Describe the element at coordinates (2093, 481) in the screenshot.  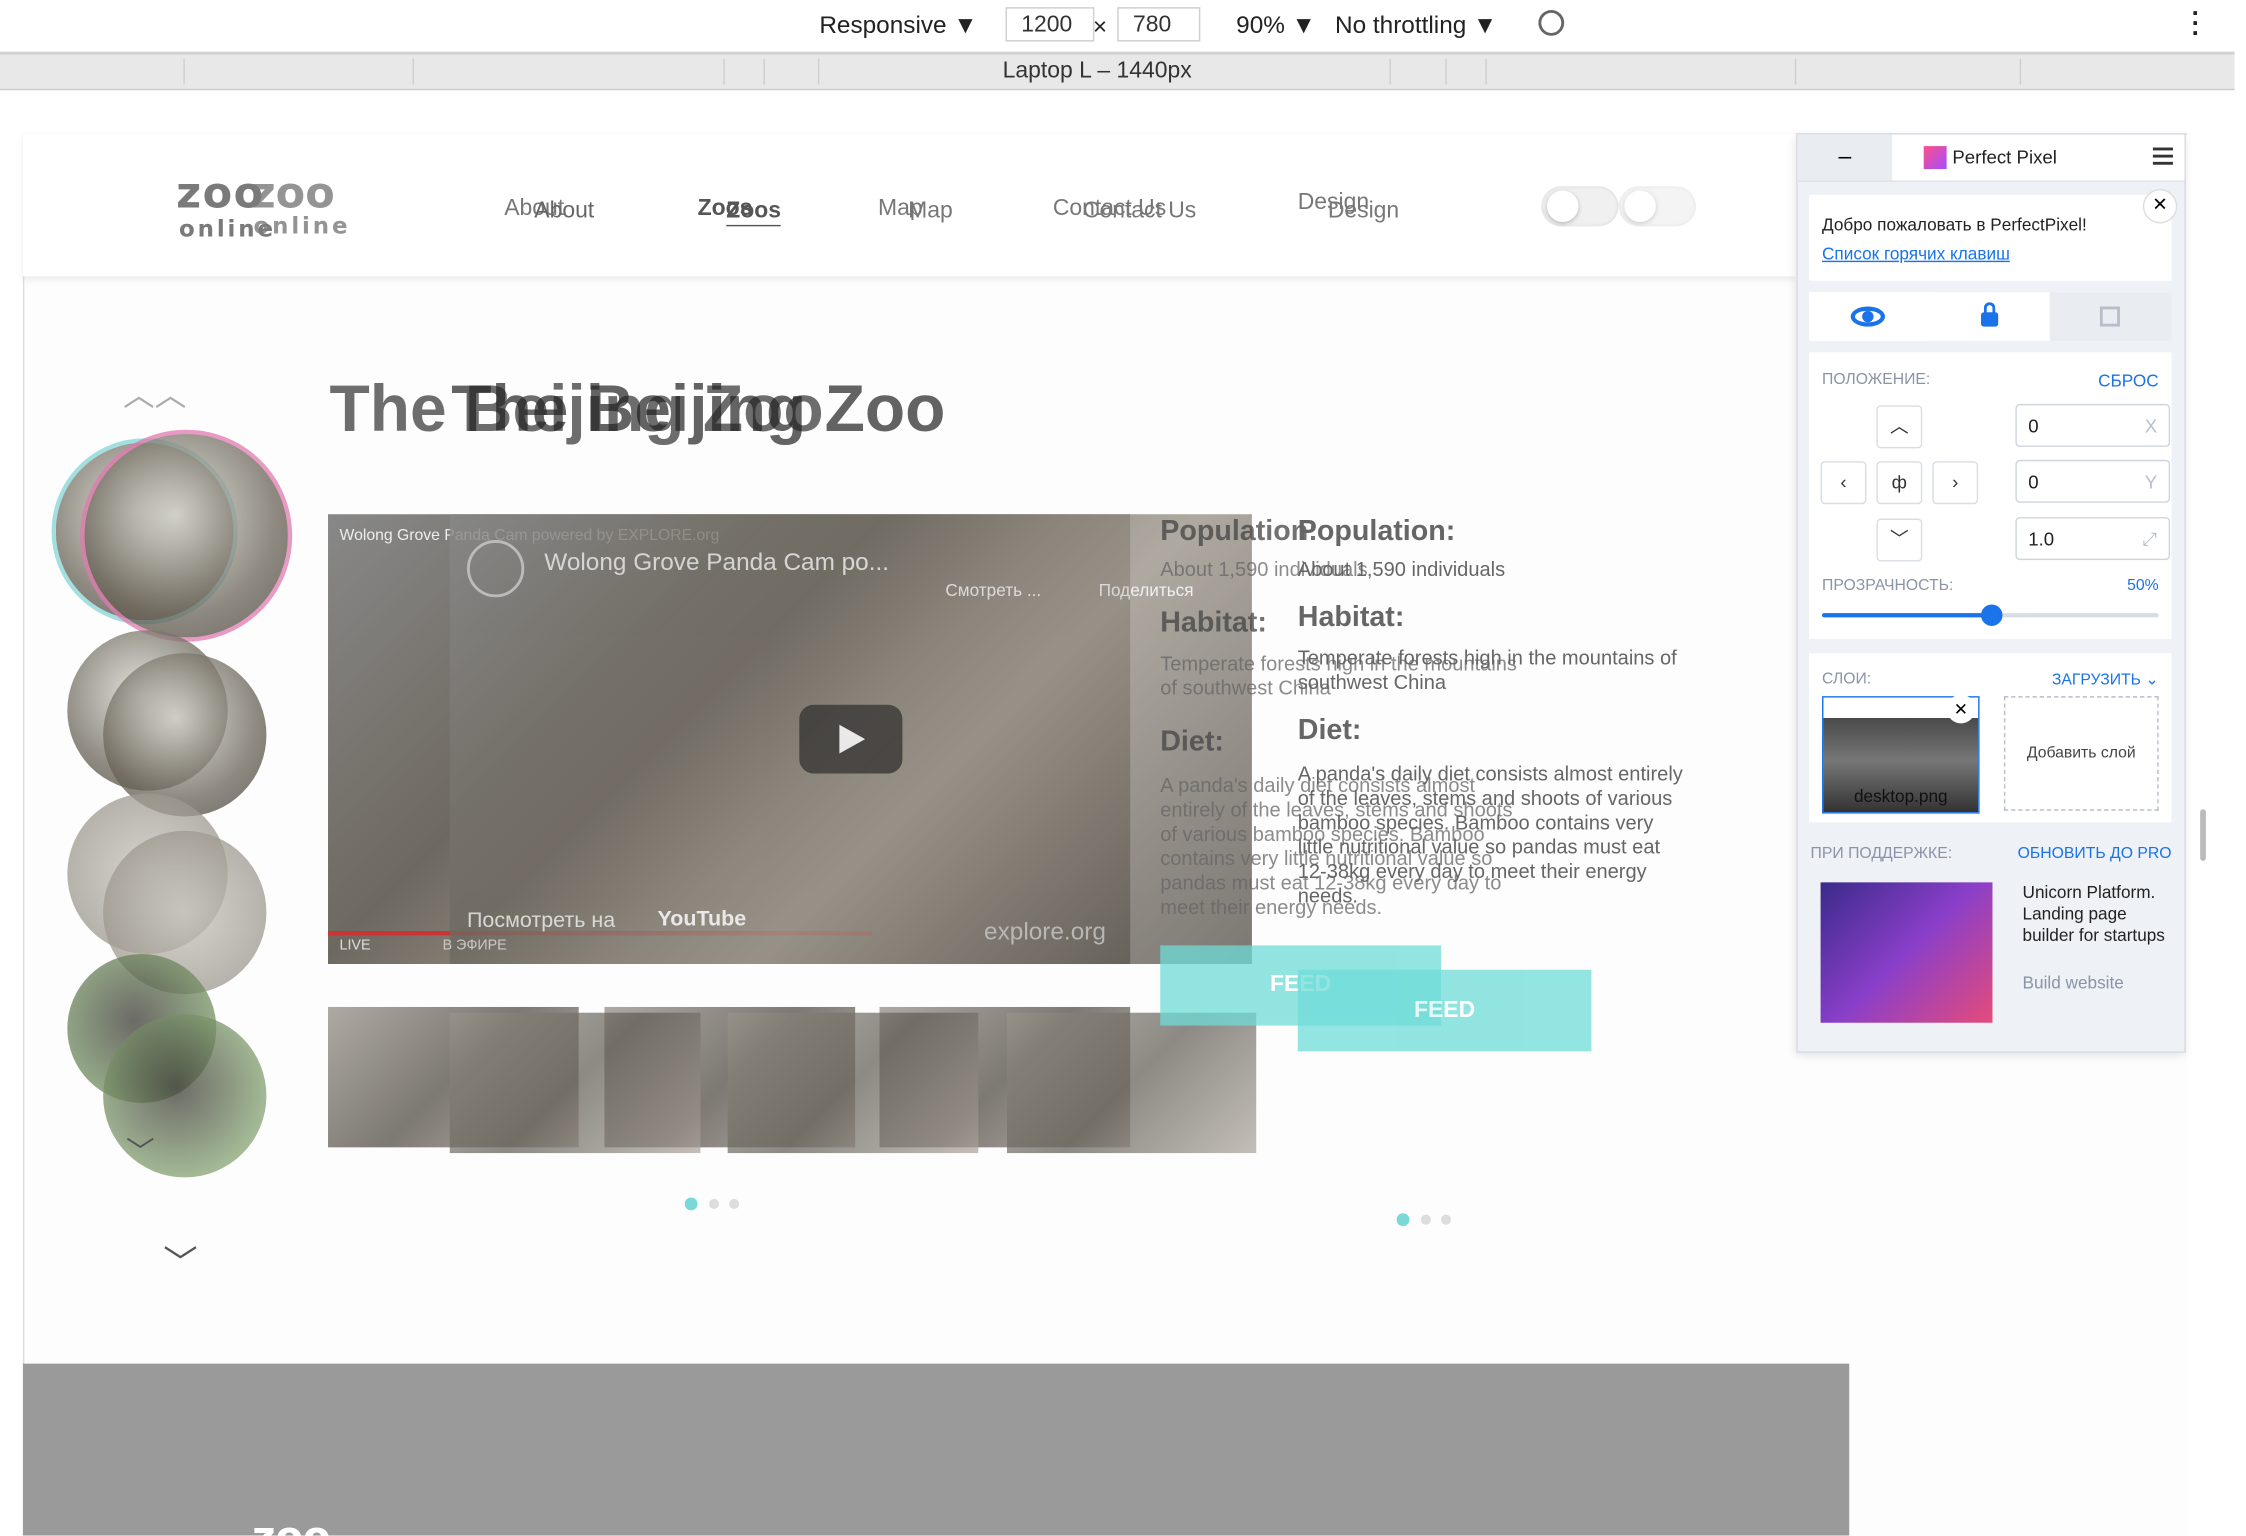
I see `y-input: 0Y` at that location.